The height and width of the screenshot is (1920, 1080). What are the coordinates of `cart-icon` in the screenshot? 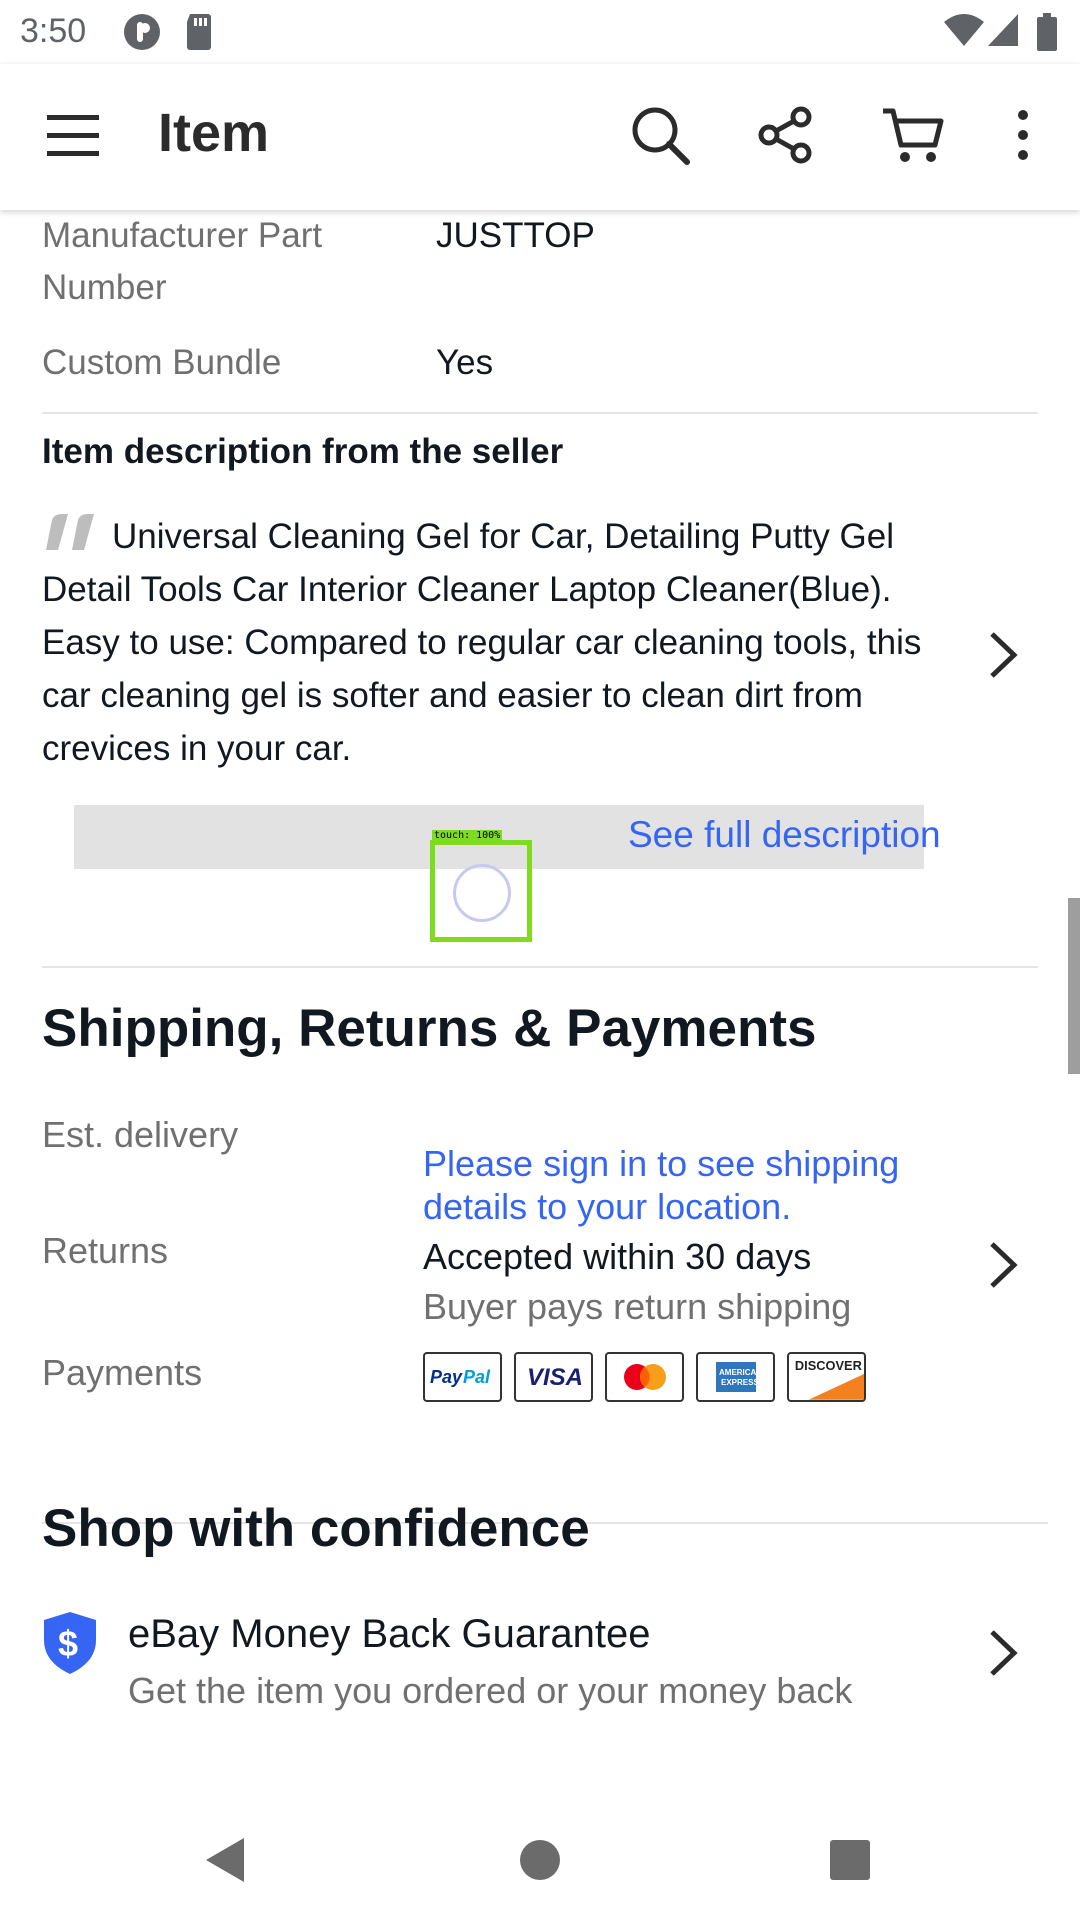 It's located at (913, 135).